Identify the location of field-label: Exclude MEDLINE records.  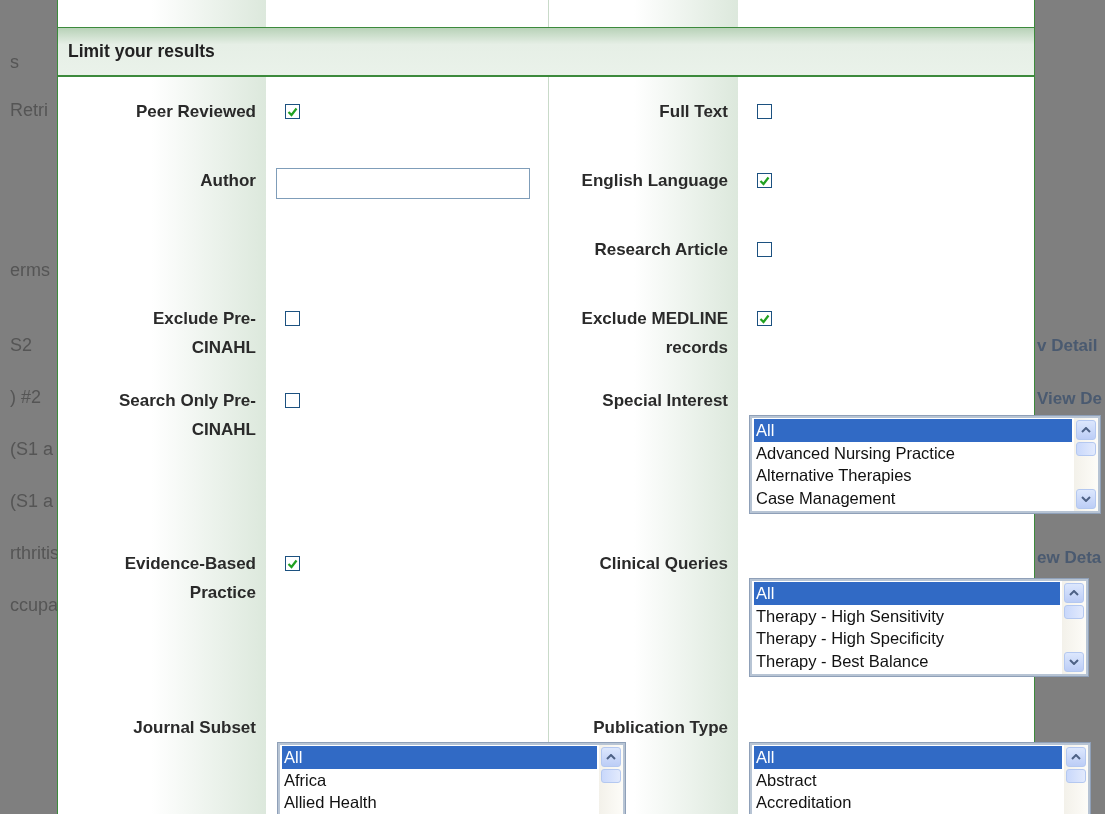
(654, 333).